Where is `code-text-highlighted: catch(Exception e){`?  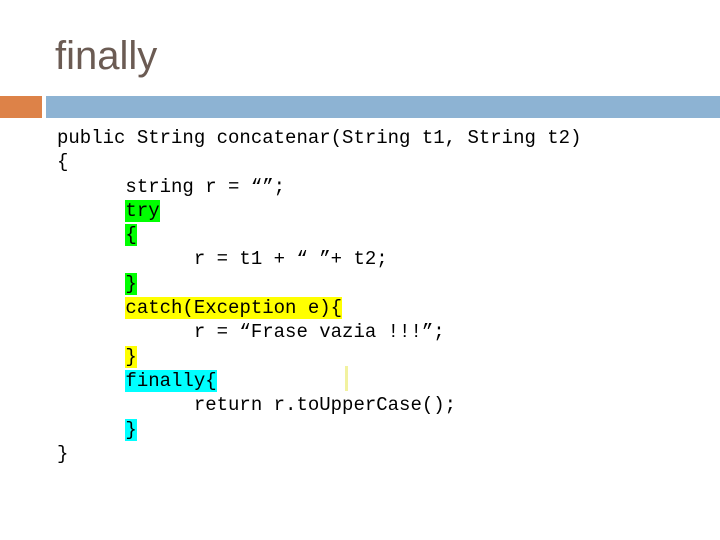
code-text-highlighted: catch(Exception e){ is located at coordinates (234, 308).